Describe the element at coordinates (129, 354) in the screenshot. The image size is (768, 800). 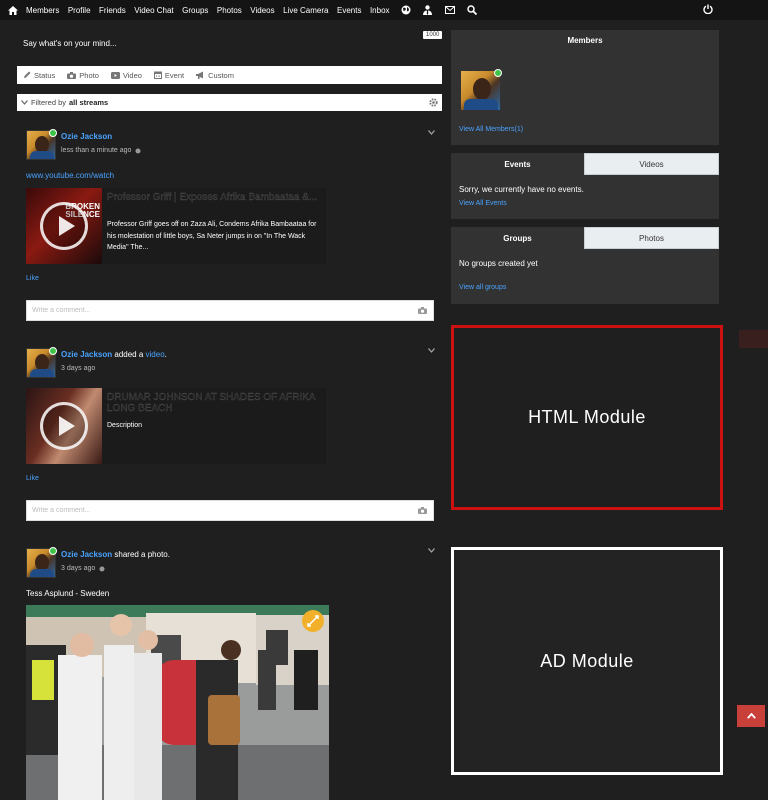
I see `post-action: added a` at that location.